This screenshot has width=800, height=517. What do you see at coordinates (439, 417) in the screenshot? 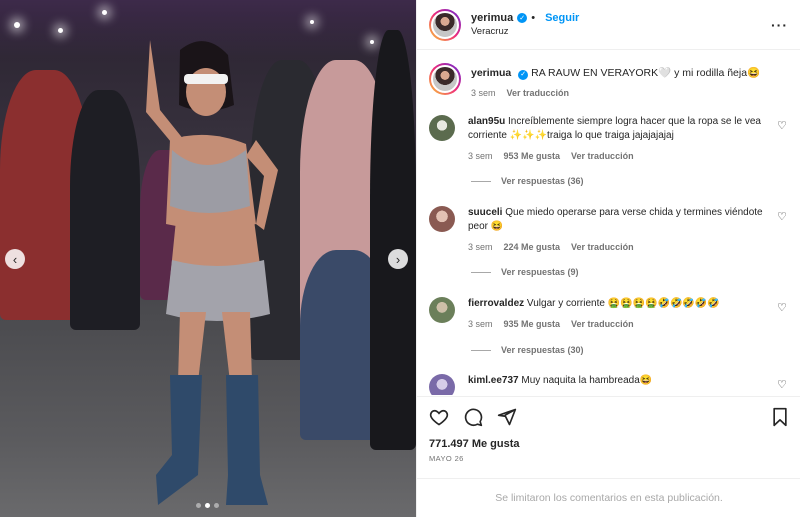
I see `like-heart-icon` at bounding box center [439, 417].